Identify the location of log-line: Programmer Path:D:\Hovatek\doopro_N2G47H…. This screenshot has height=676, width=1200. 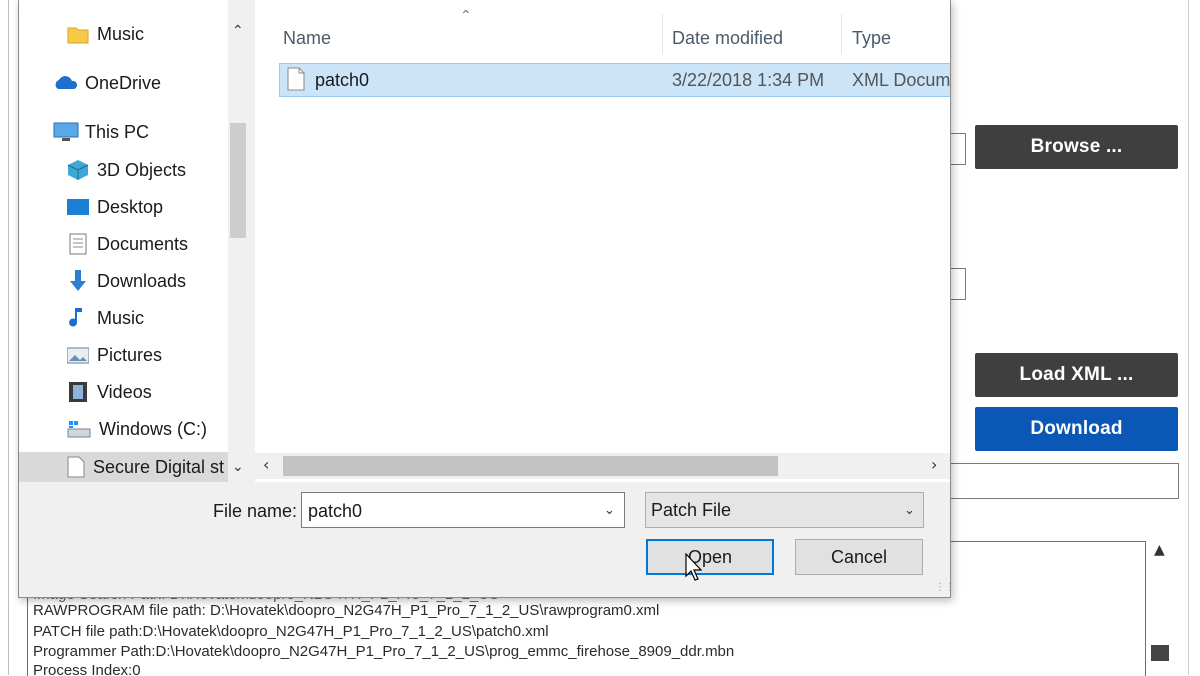
(384, 651).